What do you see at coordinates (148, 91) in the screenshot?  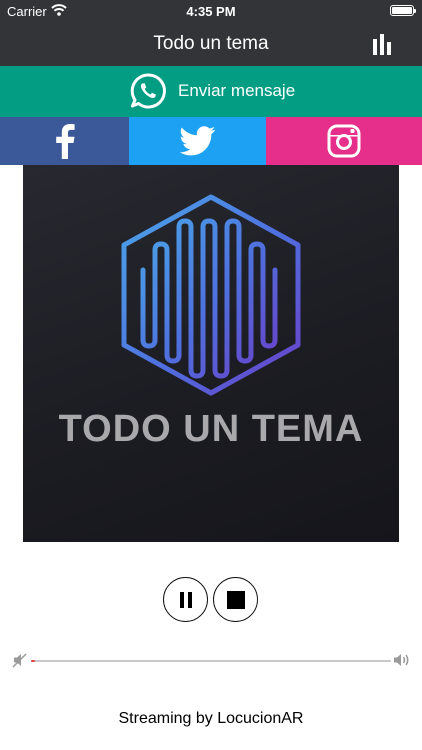 I see `whatsapp-icon` at bounding box center [148, 91].